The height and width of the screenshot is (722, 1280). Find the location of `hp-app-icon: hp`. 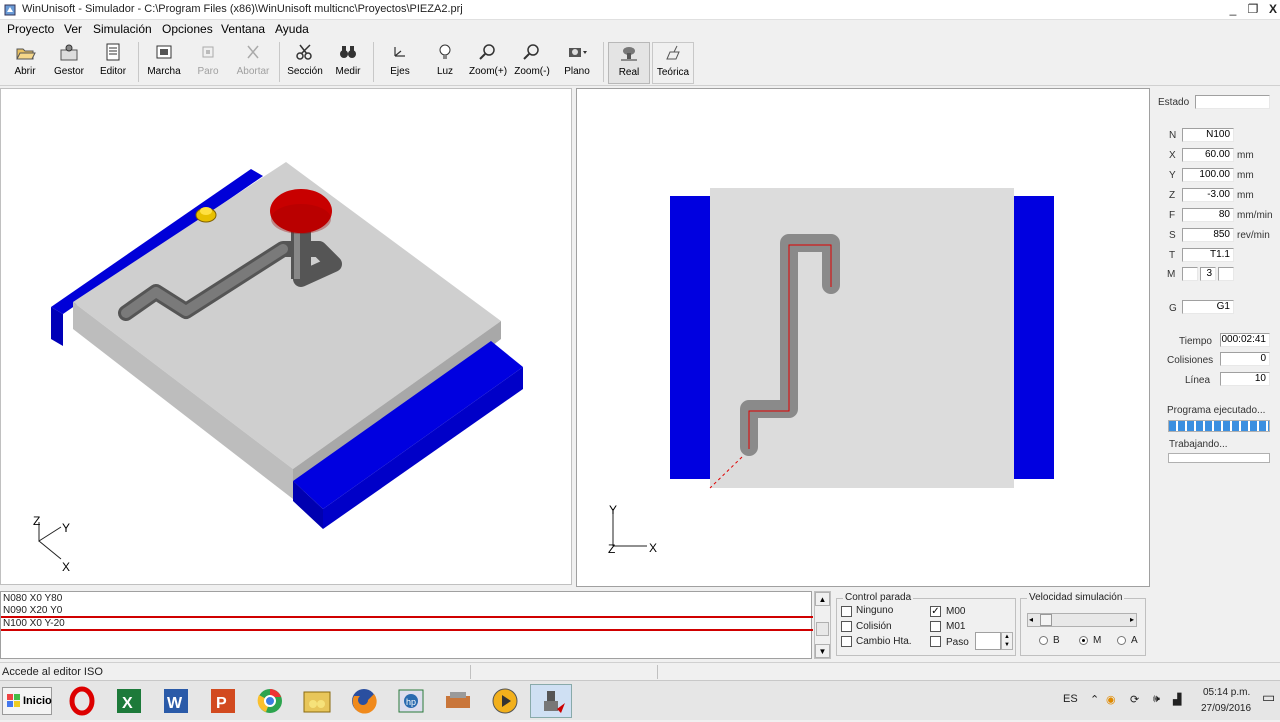

hp-app-icon: hp is located at coordinates (411, 701).